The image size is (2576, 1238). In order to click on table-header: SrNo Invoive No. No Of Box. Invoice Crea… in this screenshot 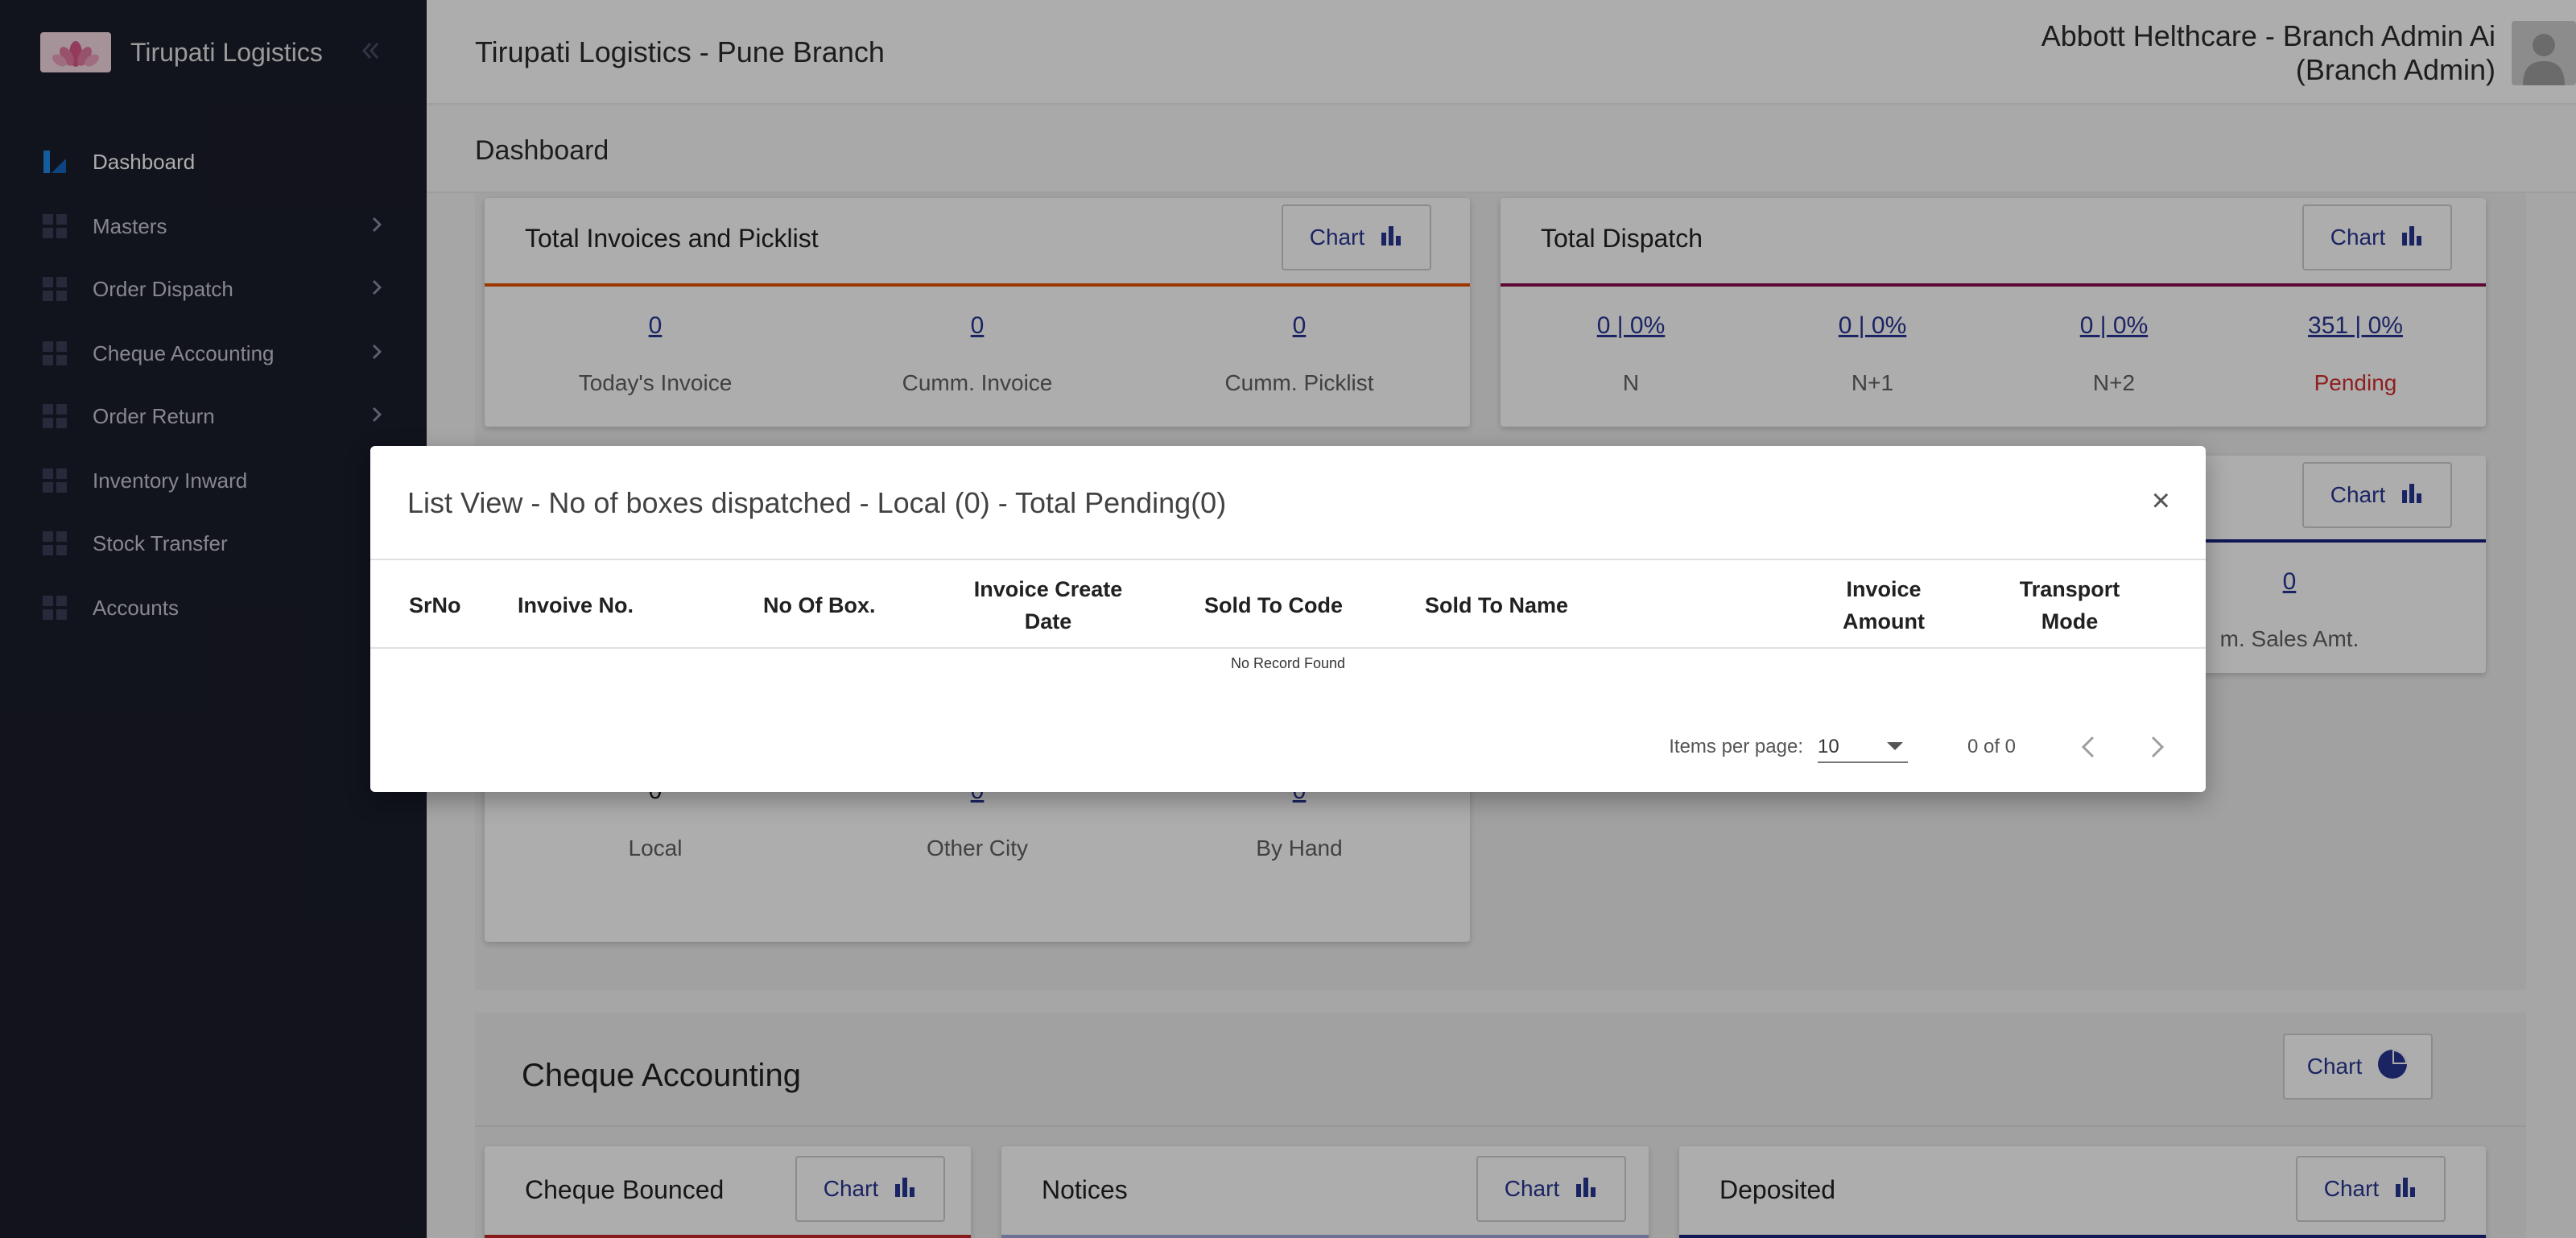, I will do `click(1288, 604)`.